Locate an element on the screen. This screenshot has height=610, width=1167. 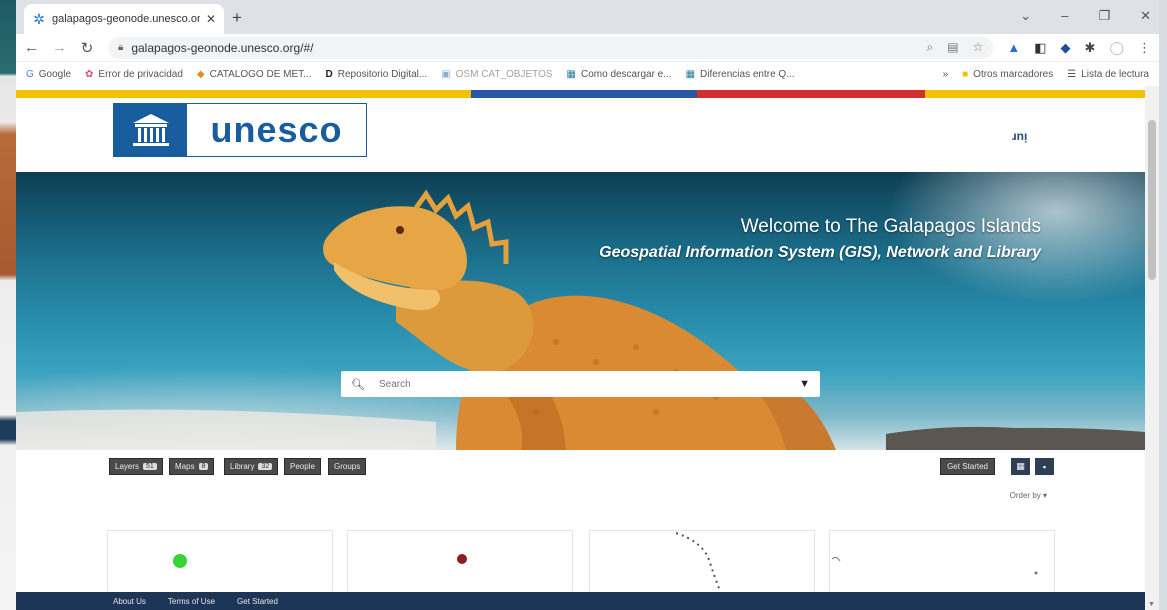
url-text: galapagos-geonode.unesco.org/#/ is located at coordinates (524, 48).